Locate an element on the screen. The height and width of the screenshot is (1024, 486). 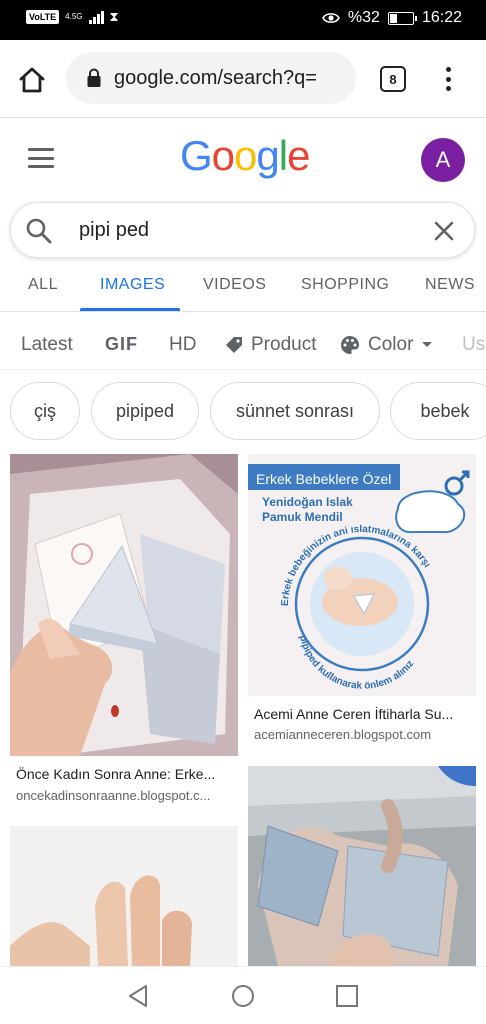
tab-news: NEWS is located at coordinates (450, 285).